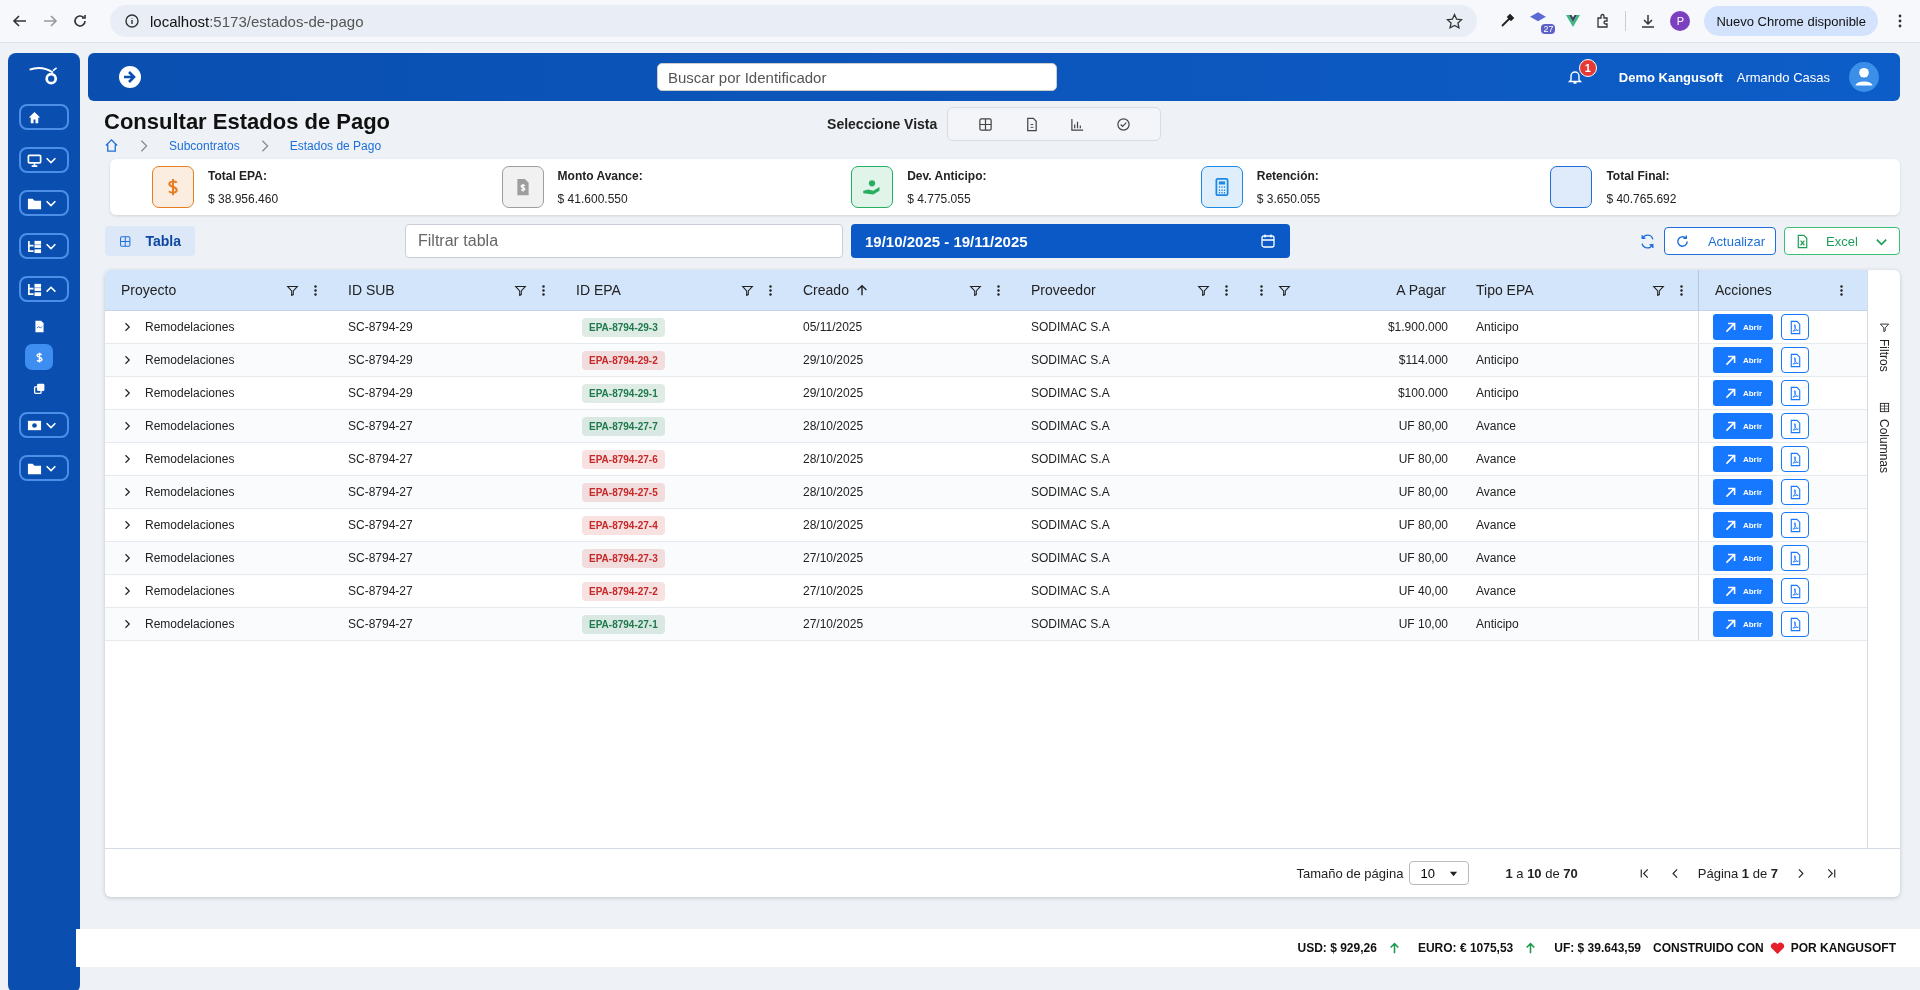 The width and height of the screenshot is (1920, 990). I want to click on vue-icon, so click(1573, 21).